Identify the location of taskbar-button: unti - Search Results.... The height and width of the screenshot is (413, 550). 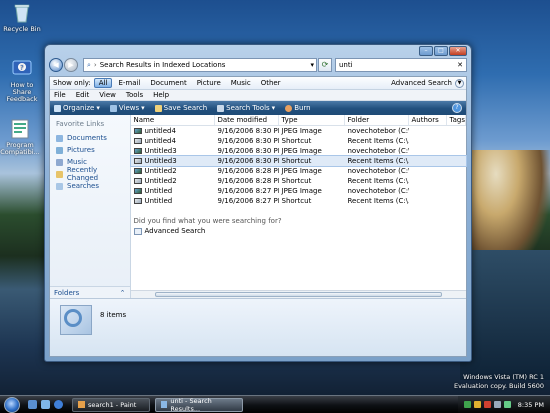
(199, 404).